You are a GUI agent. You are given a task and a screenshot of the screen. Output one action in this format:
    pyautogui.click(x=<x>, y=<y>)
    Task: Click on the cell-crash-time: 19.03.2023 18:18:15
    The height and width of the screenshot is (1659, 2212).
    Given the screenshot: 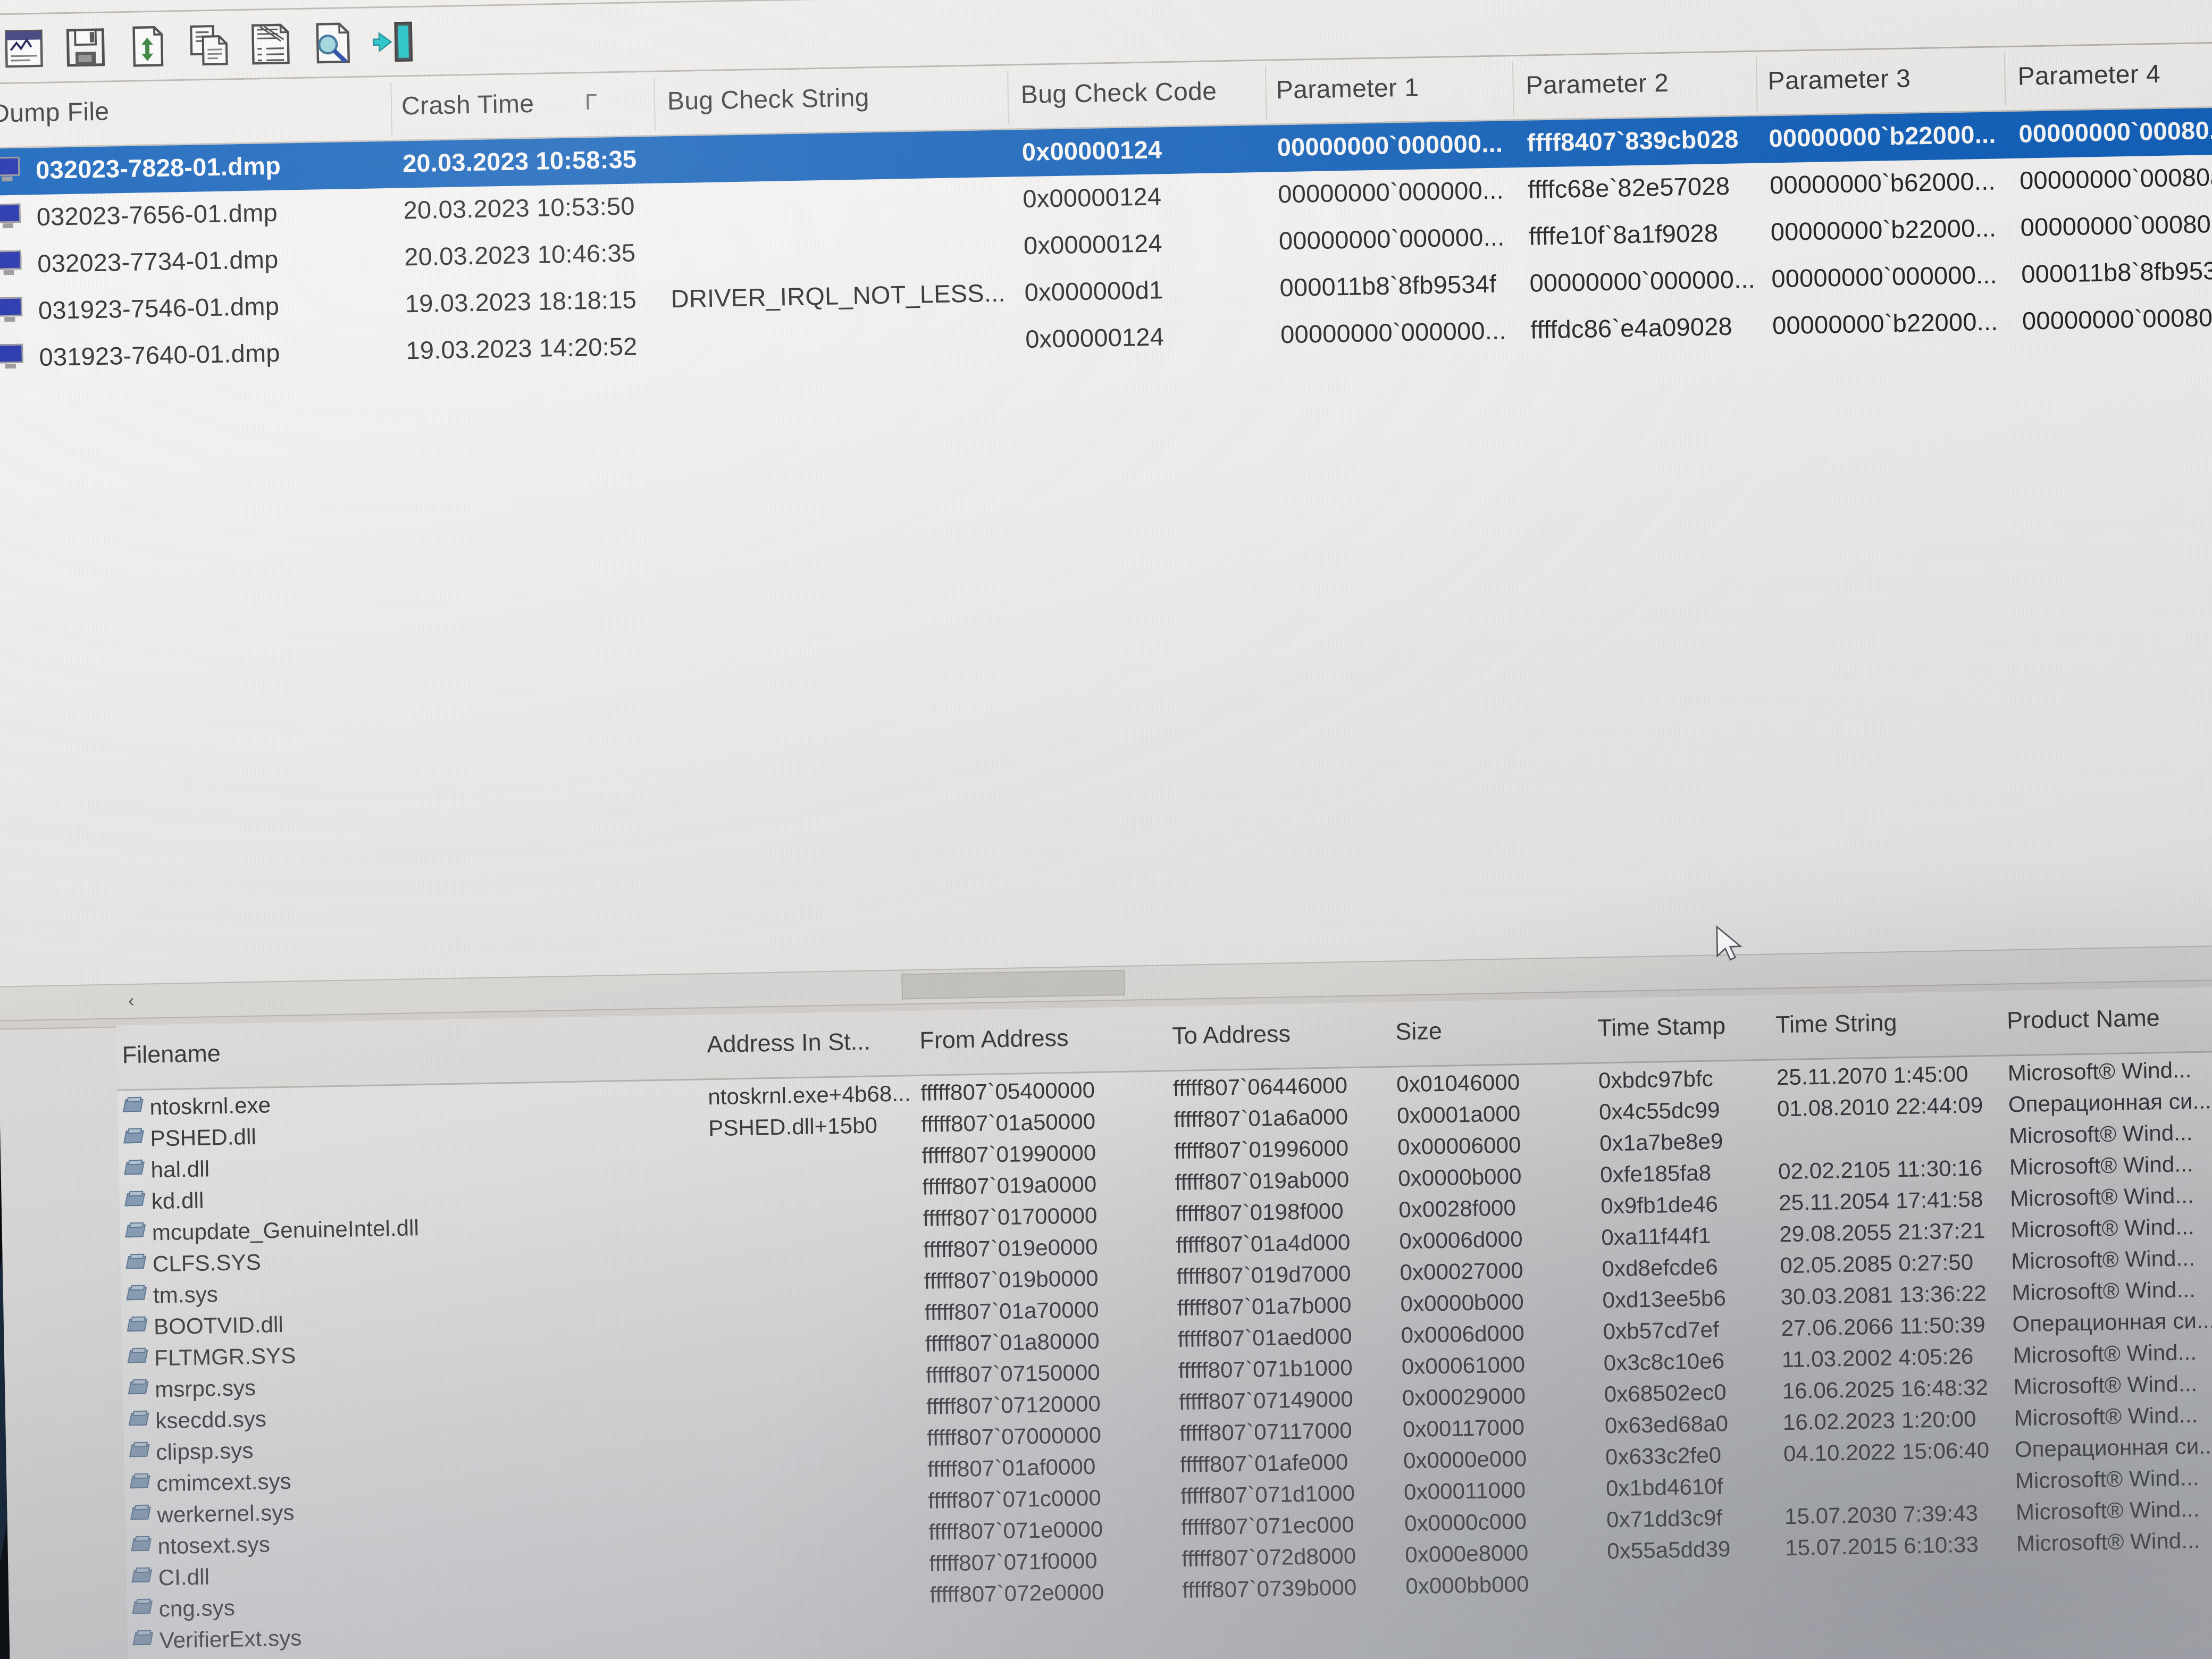 What is the action you would take?
    pyautogui.click(x=521, y=301)
    